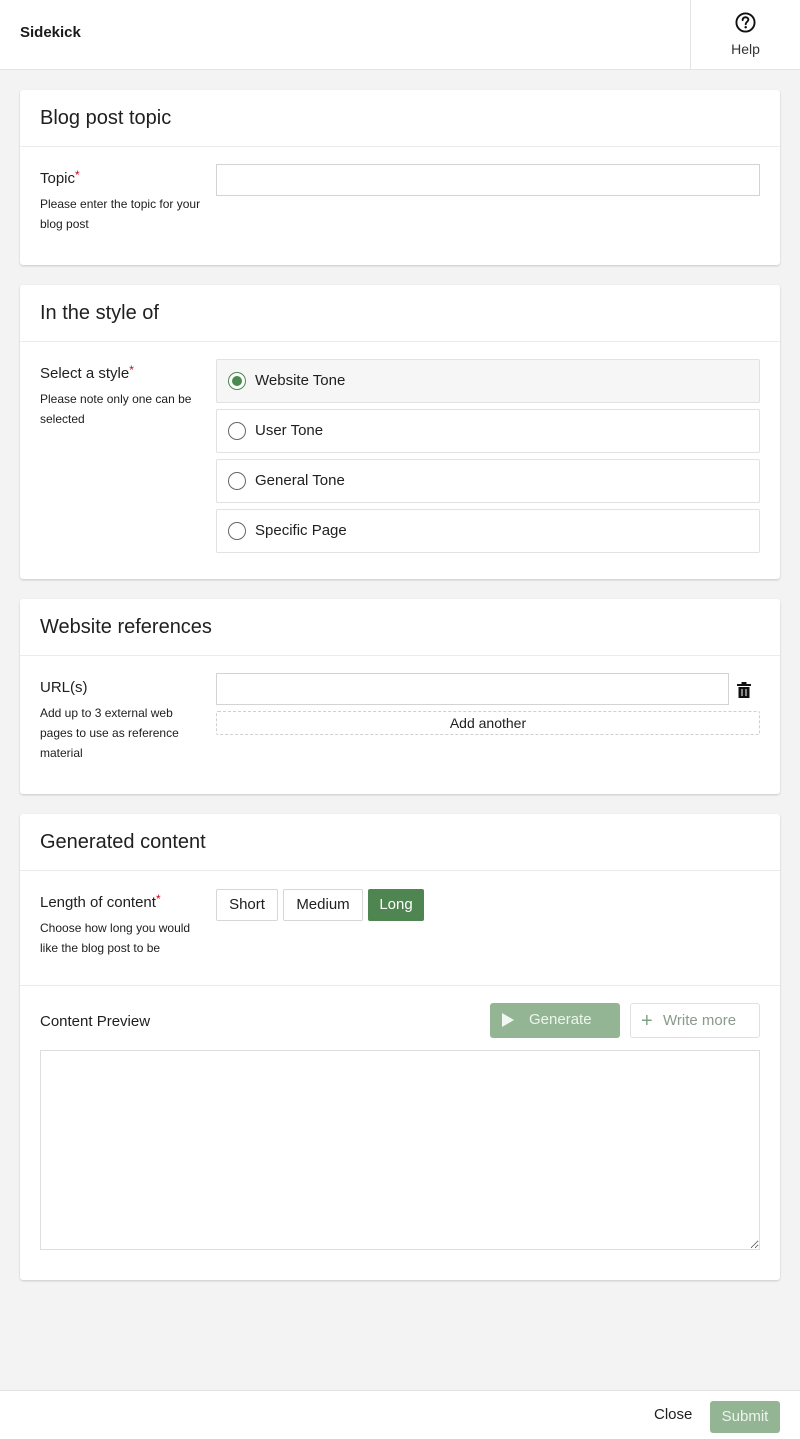 This screenshot has height=1439, width=800. Describe the element at coordinates (106, 118) in the screenshot. I see `topic-section-title: Blog post topic` at that location.